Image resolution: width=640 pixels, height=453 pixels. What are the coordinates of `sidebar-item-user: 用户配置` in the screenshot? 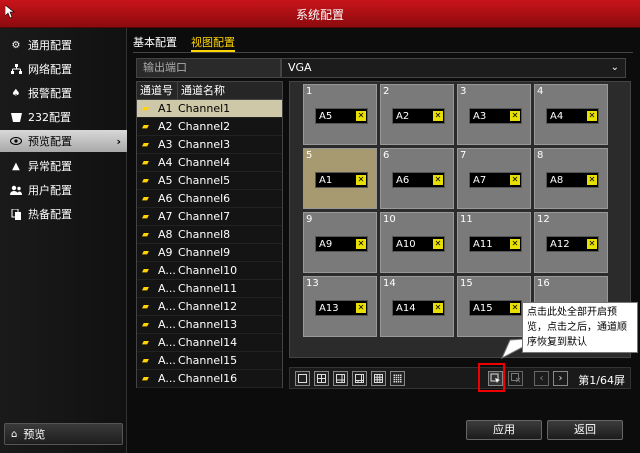 It's located at (63, 190).